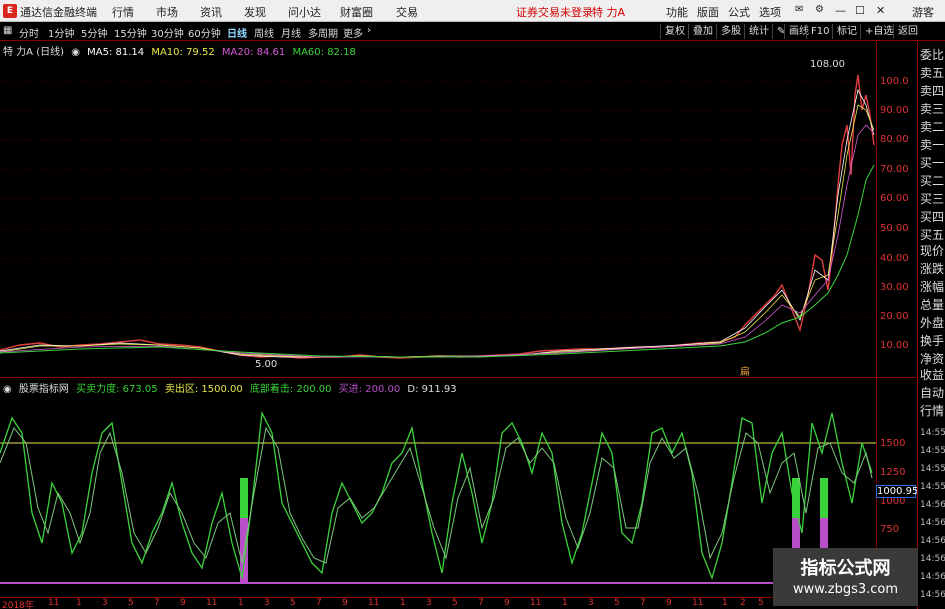 This screenshot has height=609, width=945. Describe the element at coordinates (894, 345) in the screenshot. I see `price-tick: 10.00` at that location.